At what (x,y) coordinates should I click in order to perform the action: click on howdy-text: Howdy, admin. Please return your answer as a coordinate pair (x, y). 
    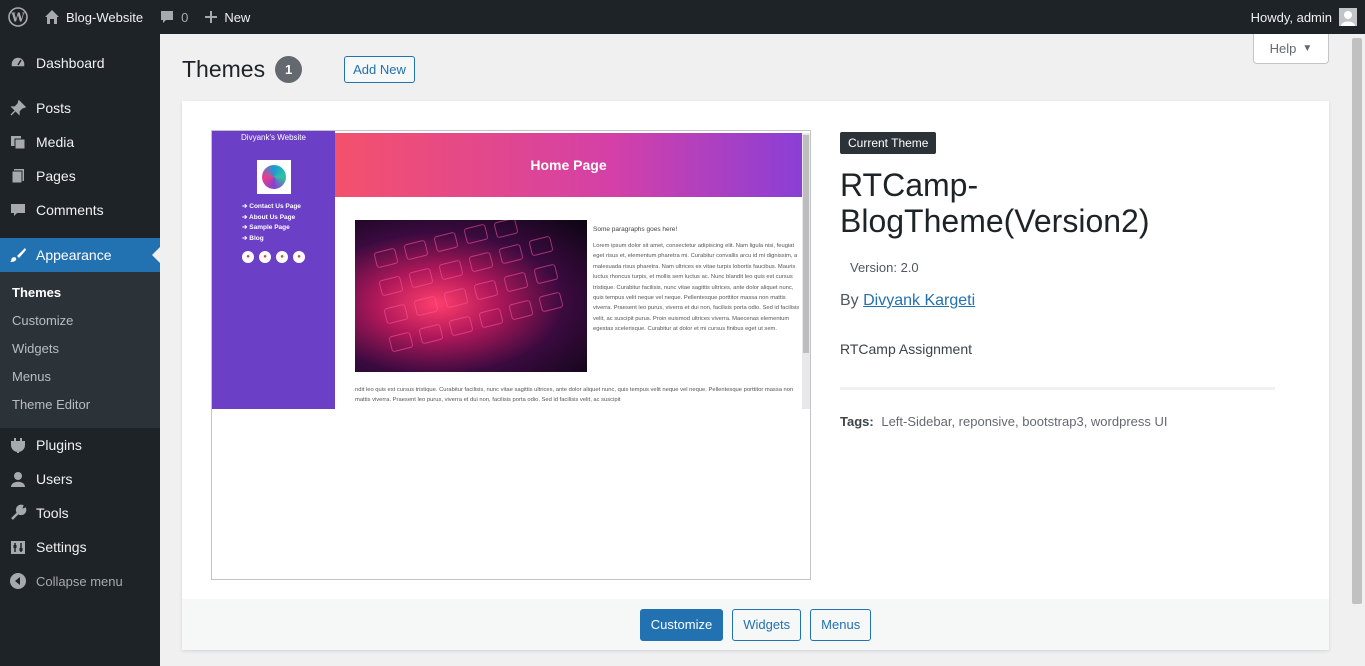
    Looking at the image, I should click on (1291, 17).